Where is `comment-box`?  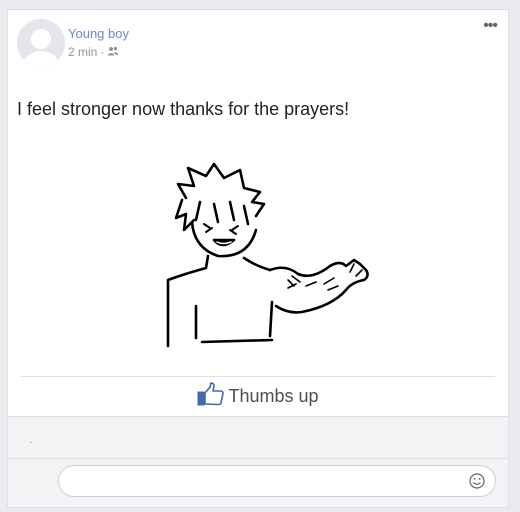
comment-box is located at coordinates (277, 481).